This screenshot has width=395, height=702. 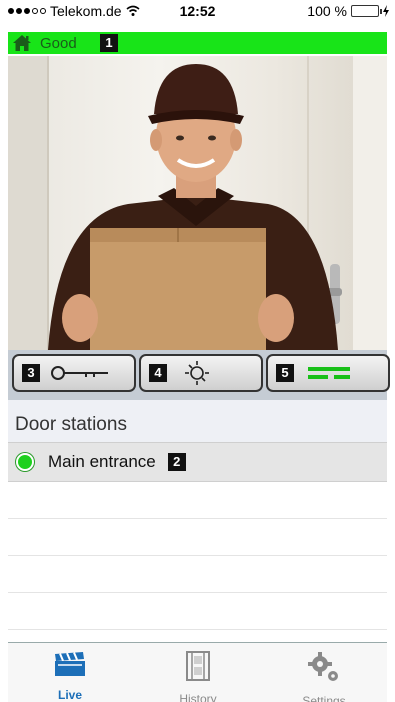 I want to click on connection-status-bar: Good 1, so click(x=197, y=43).